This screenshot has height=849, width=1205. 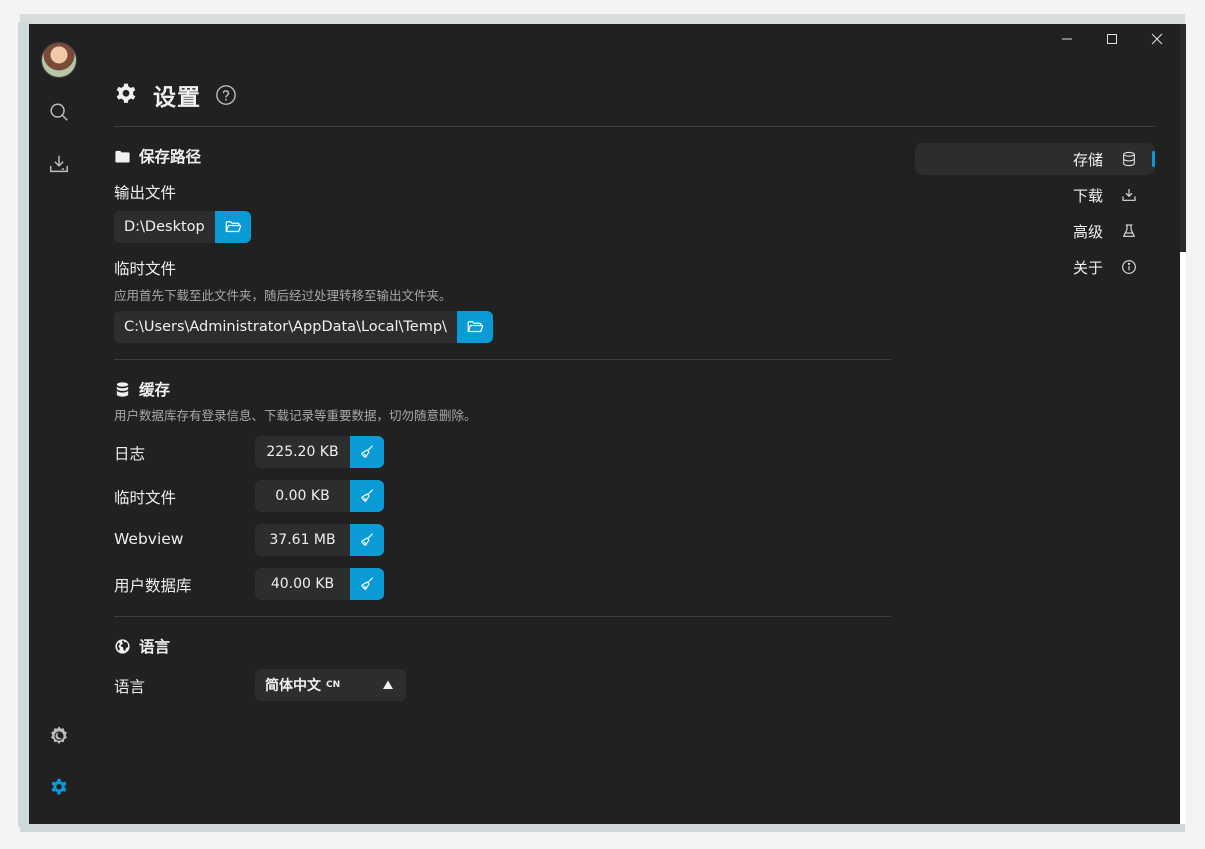 I want to click on cache-size-value: 225.20 KB, so click(x=302, y=452).